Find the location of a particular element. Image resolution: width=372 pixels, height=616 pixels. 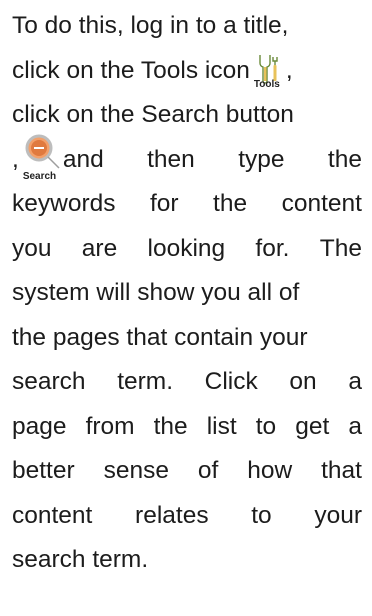

text-line: search term. is located at coordinates (187, 560).